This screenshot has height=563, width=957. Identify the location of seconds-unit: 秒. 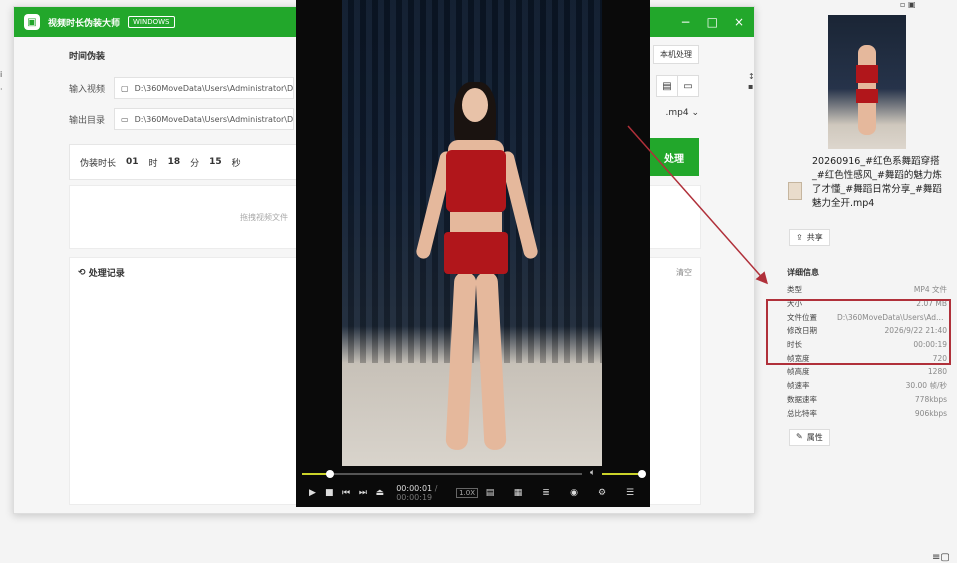
(236, 163).